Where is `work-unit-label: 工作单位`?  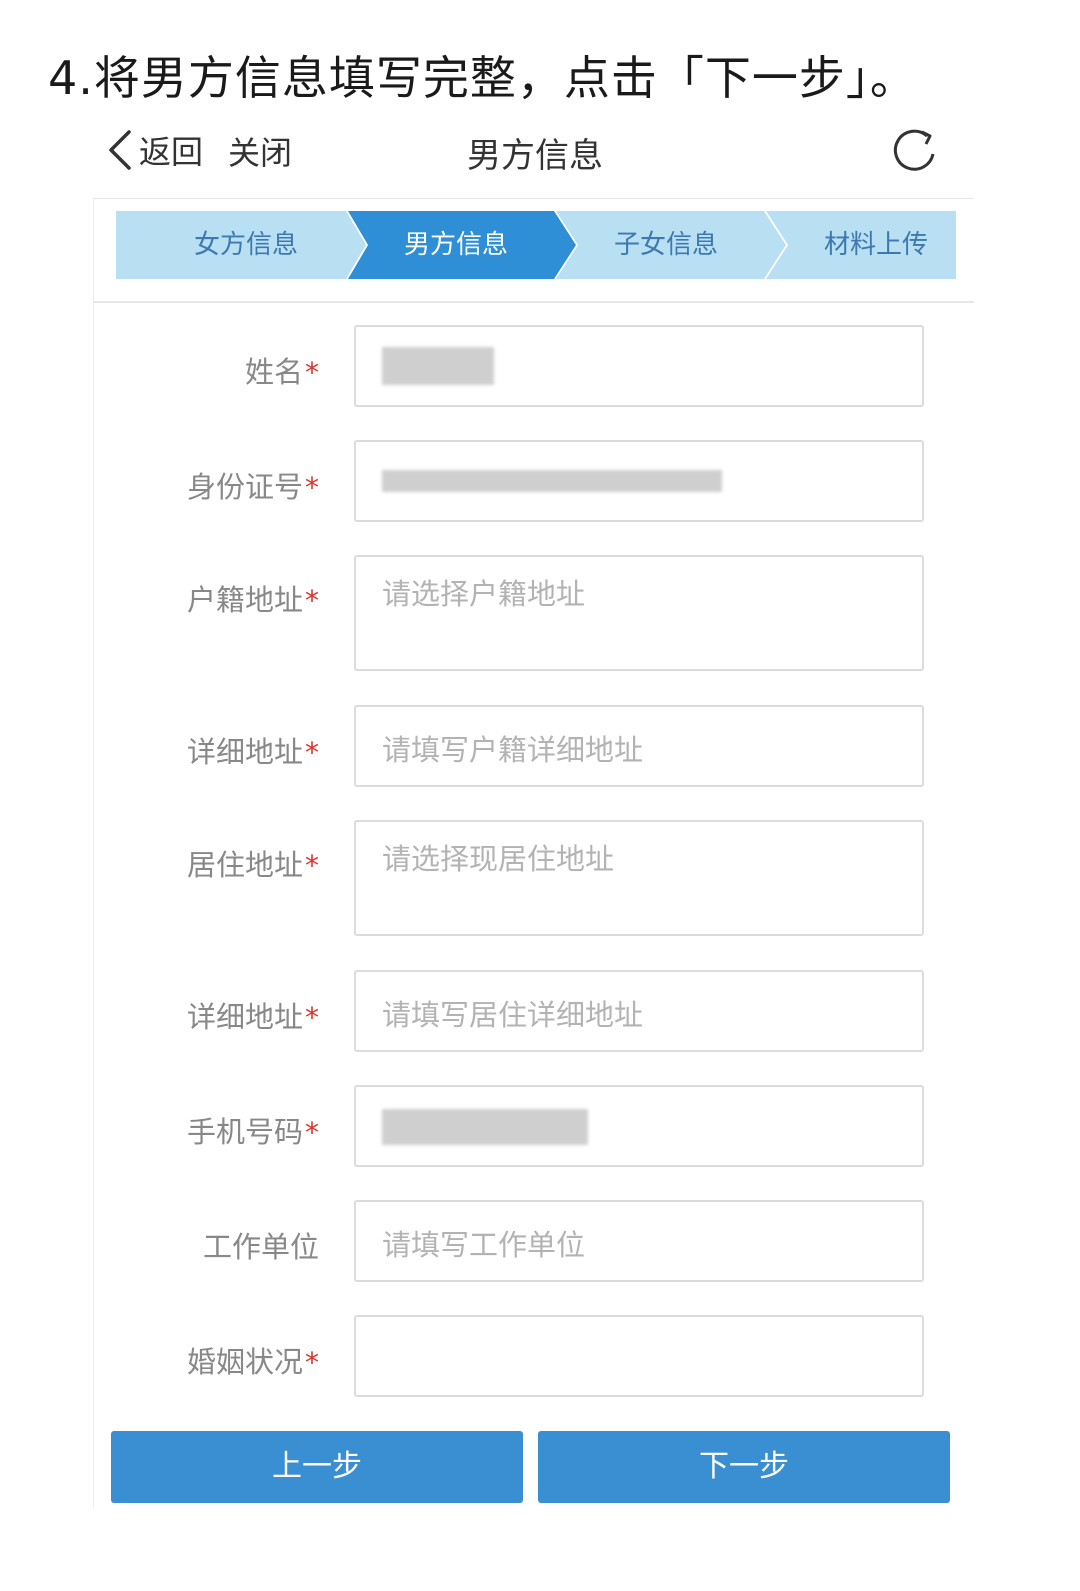 work-unit-label: 工作单位 is located at coordinates (260, 1247).